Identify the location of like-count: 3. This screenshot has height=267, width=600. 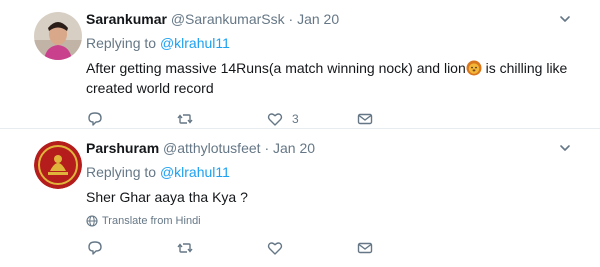
(295, 119).